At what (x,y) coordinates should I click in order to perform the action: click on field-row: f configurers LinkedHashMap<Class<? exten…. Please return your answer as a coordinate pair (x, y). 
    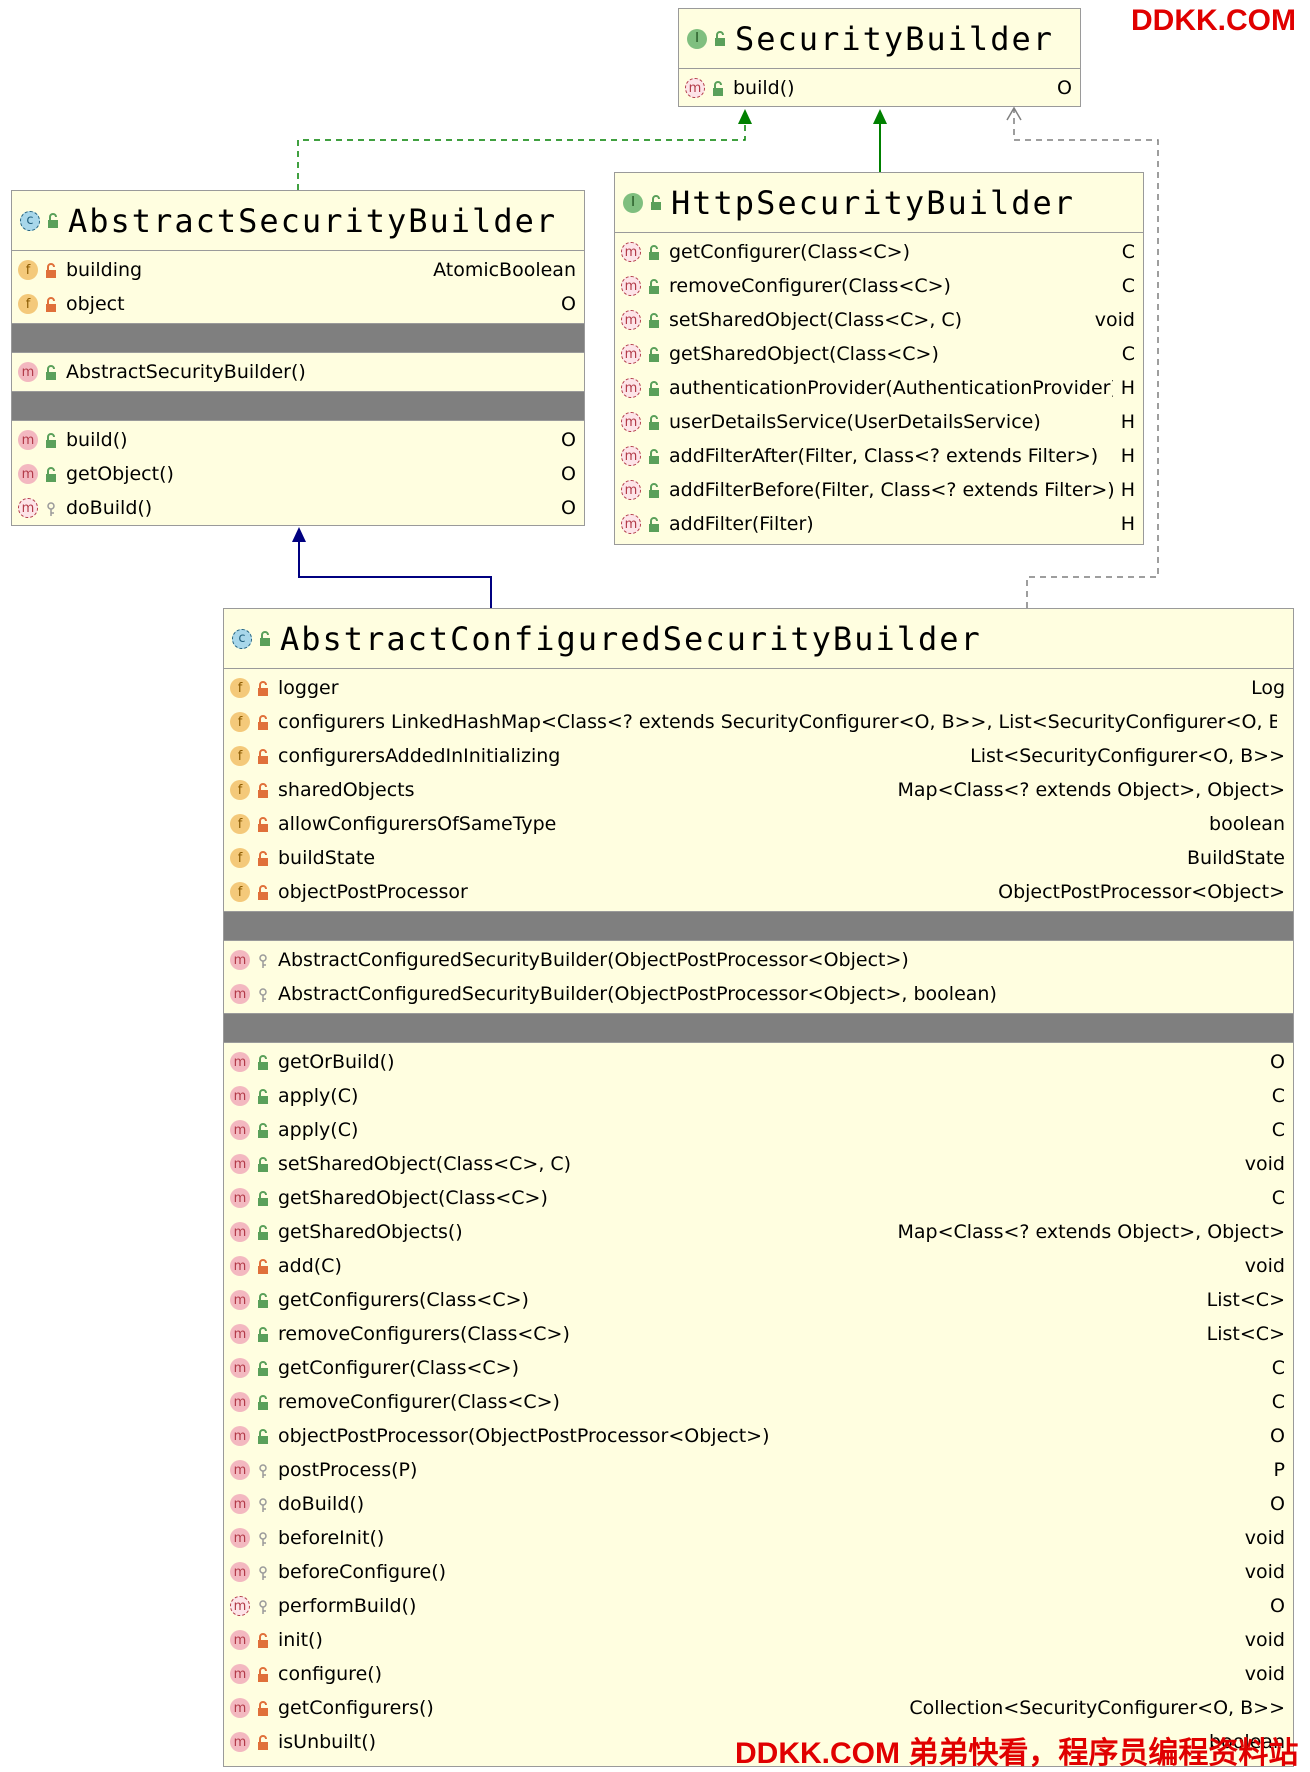
    Looking at the image, I should click on (758, 722).